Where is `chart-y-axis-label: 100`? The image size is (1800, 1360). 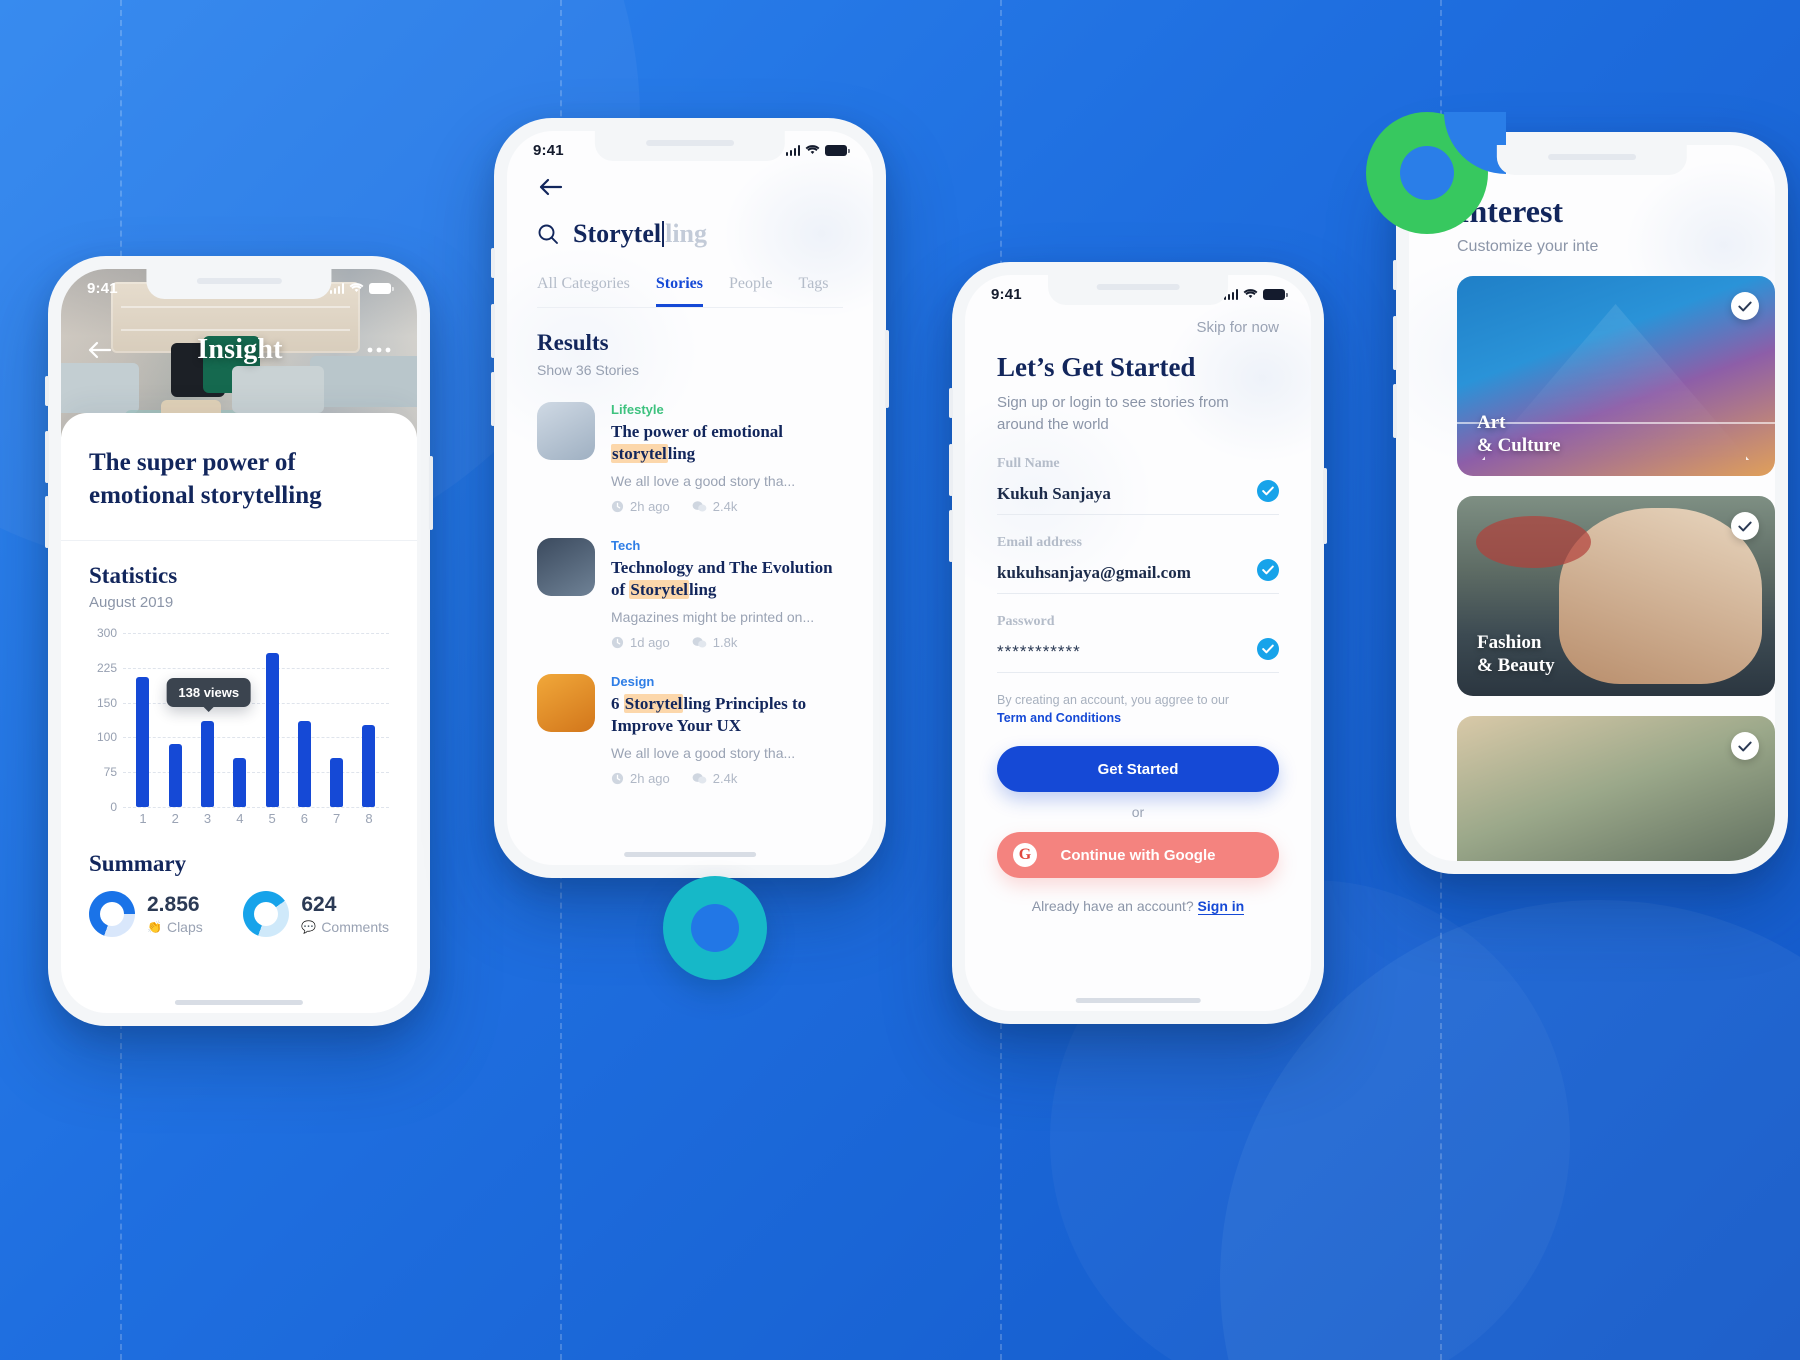 chart-y-axis-label: 100 is located at coordinates (106, 737).